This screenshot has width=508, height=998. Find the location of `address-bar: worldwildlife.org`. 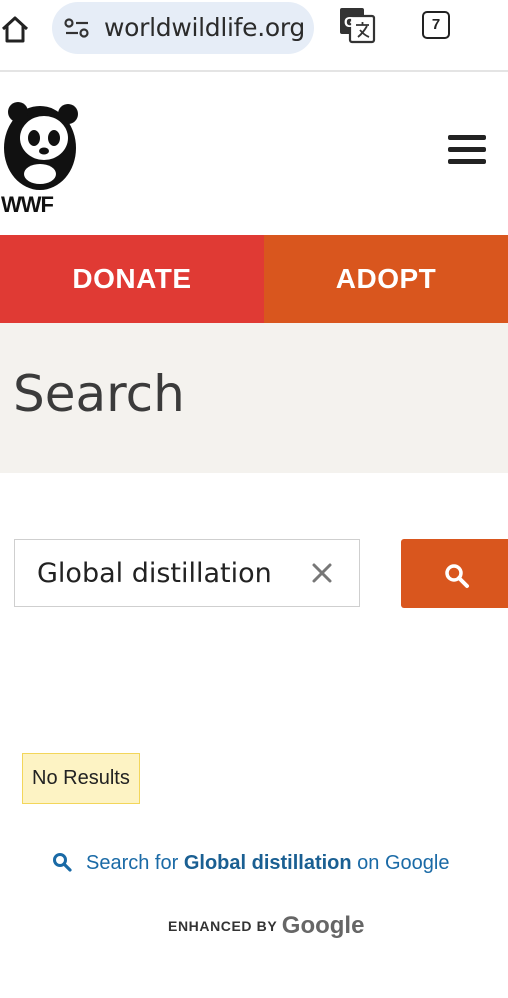

address-bar: worldwildlife.org is located at coordinates (183, 28).